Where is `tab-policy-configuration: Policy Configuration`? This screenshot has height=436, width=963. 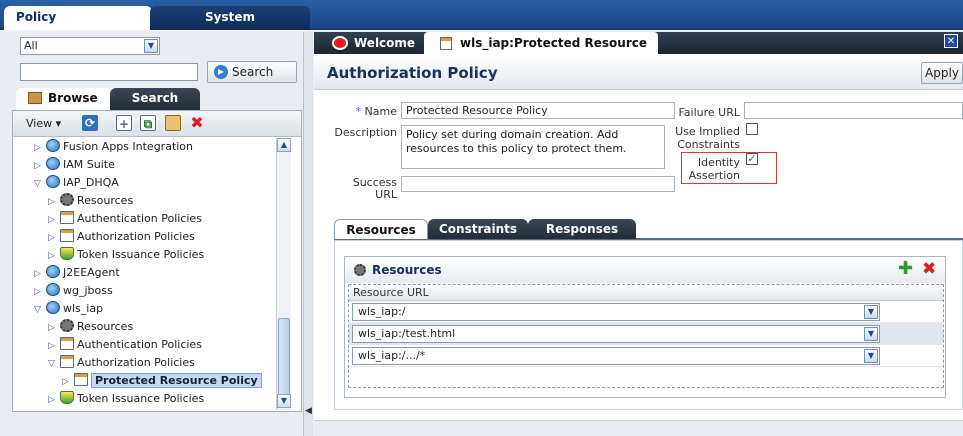 tab-policy-configuration: Policy Configuration is located at coordinates (78, 26).